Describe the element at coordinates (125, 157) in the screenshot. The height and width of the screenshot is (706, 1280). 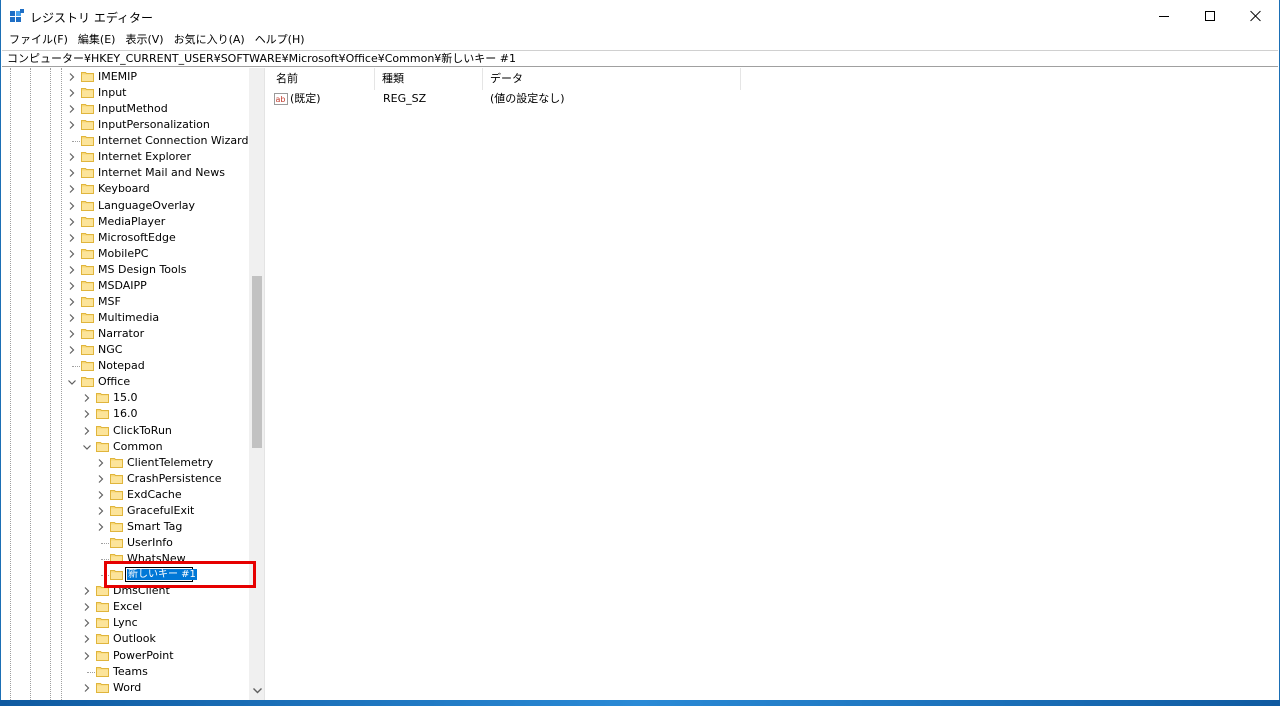
I see `tree-item-internet-explorer: Internet Explorer` at that location.